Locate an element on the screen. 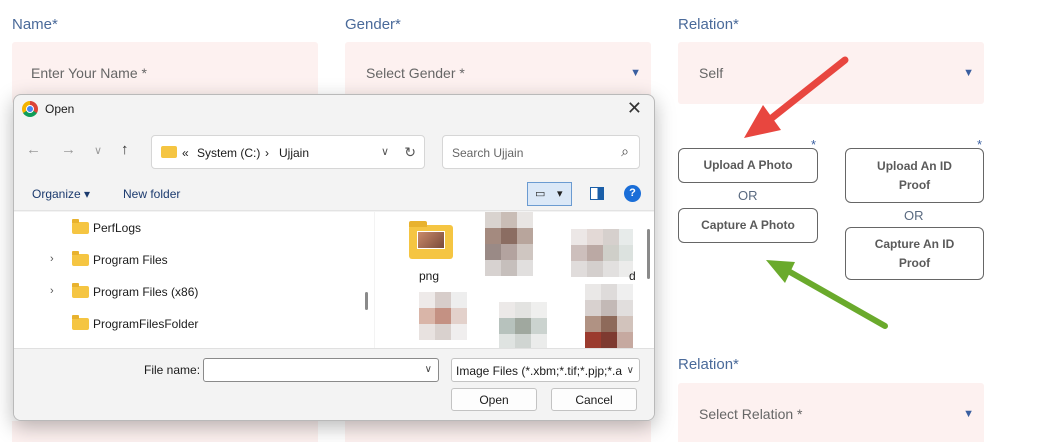 The image size is (1037, 442). close-icon: ✕ is located at coordinates (634, 108).